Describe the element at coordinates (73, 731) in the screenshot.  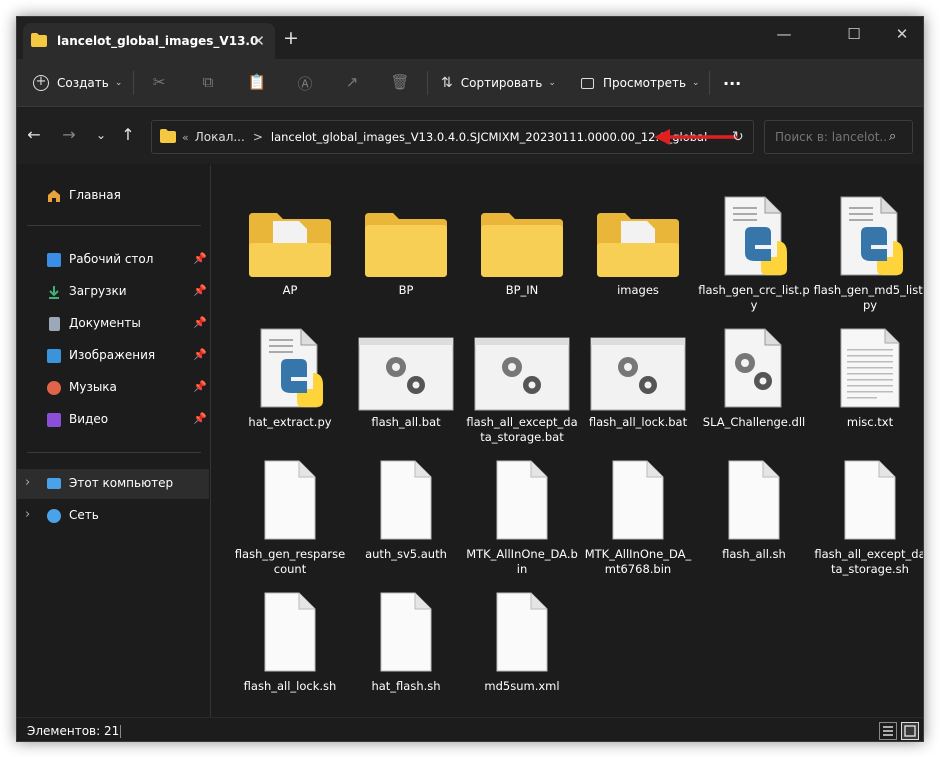
I see `item-count: Элементов: 21` at that location.